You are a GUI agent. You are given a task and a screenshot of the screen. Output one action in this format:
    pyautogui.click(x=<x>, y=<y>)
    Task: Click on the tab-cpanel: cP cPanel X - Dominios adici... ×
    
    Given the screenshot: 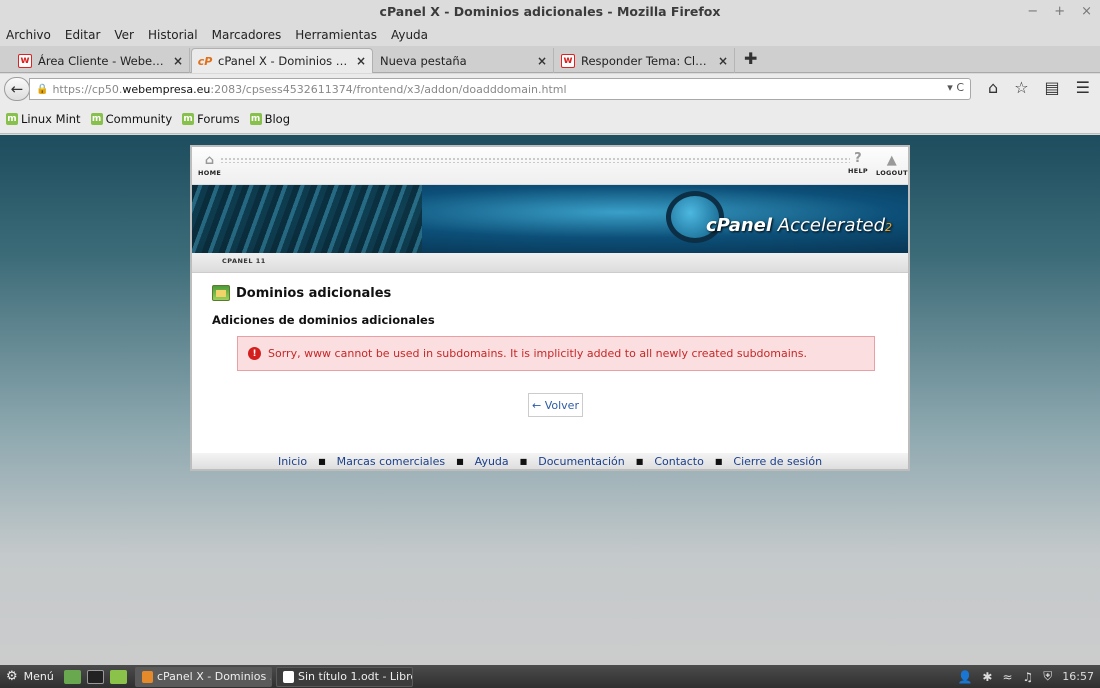 What is the action you would take?
    pyautogui.click(x=282, y=60)
    